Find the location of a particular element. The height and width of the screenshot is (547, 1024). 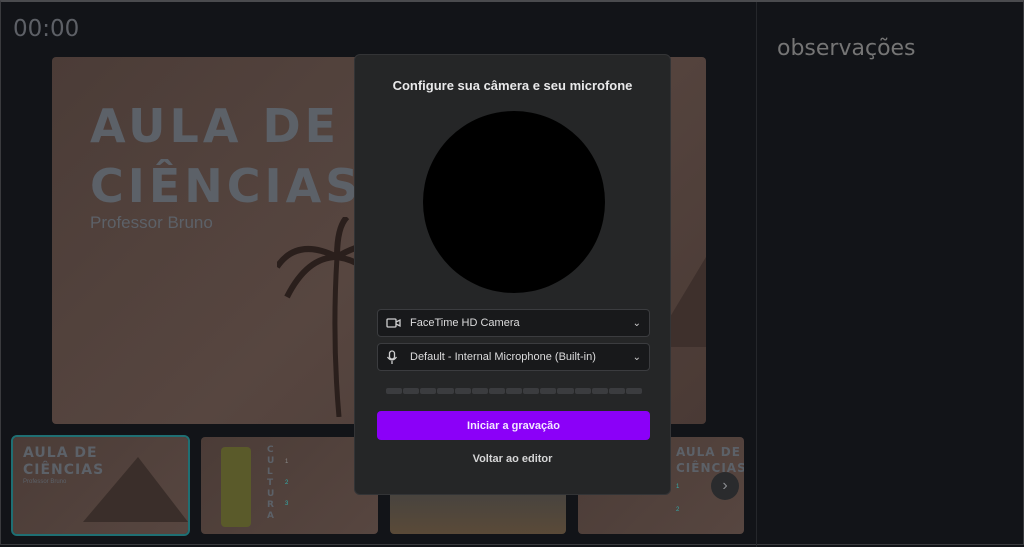

pyramid-illustration is located at coordinates (135, 489).